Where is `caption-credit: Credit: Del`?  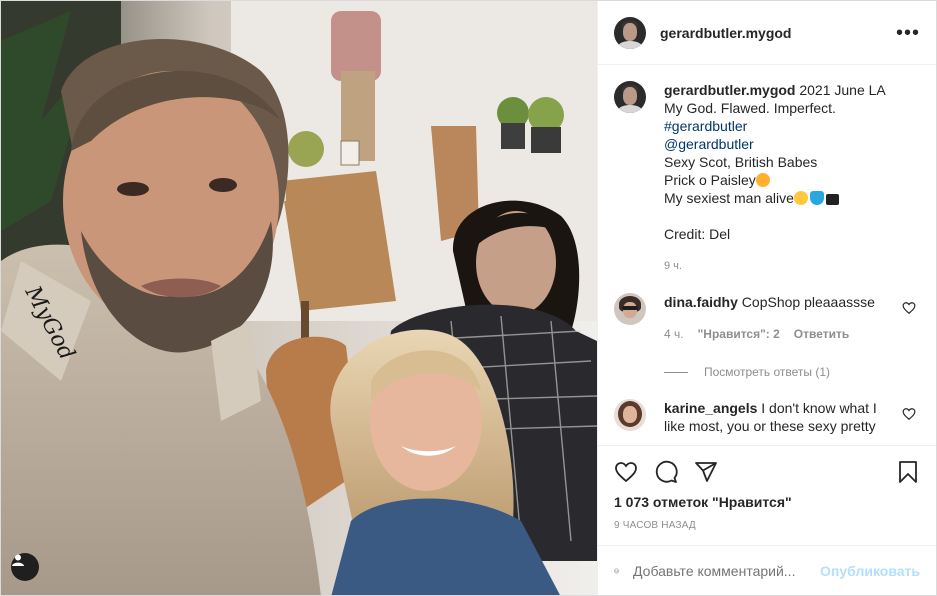 caption-credit: Credit: Del is located at coordinates (697, 234).